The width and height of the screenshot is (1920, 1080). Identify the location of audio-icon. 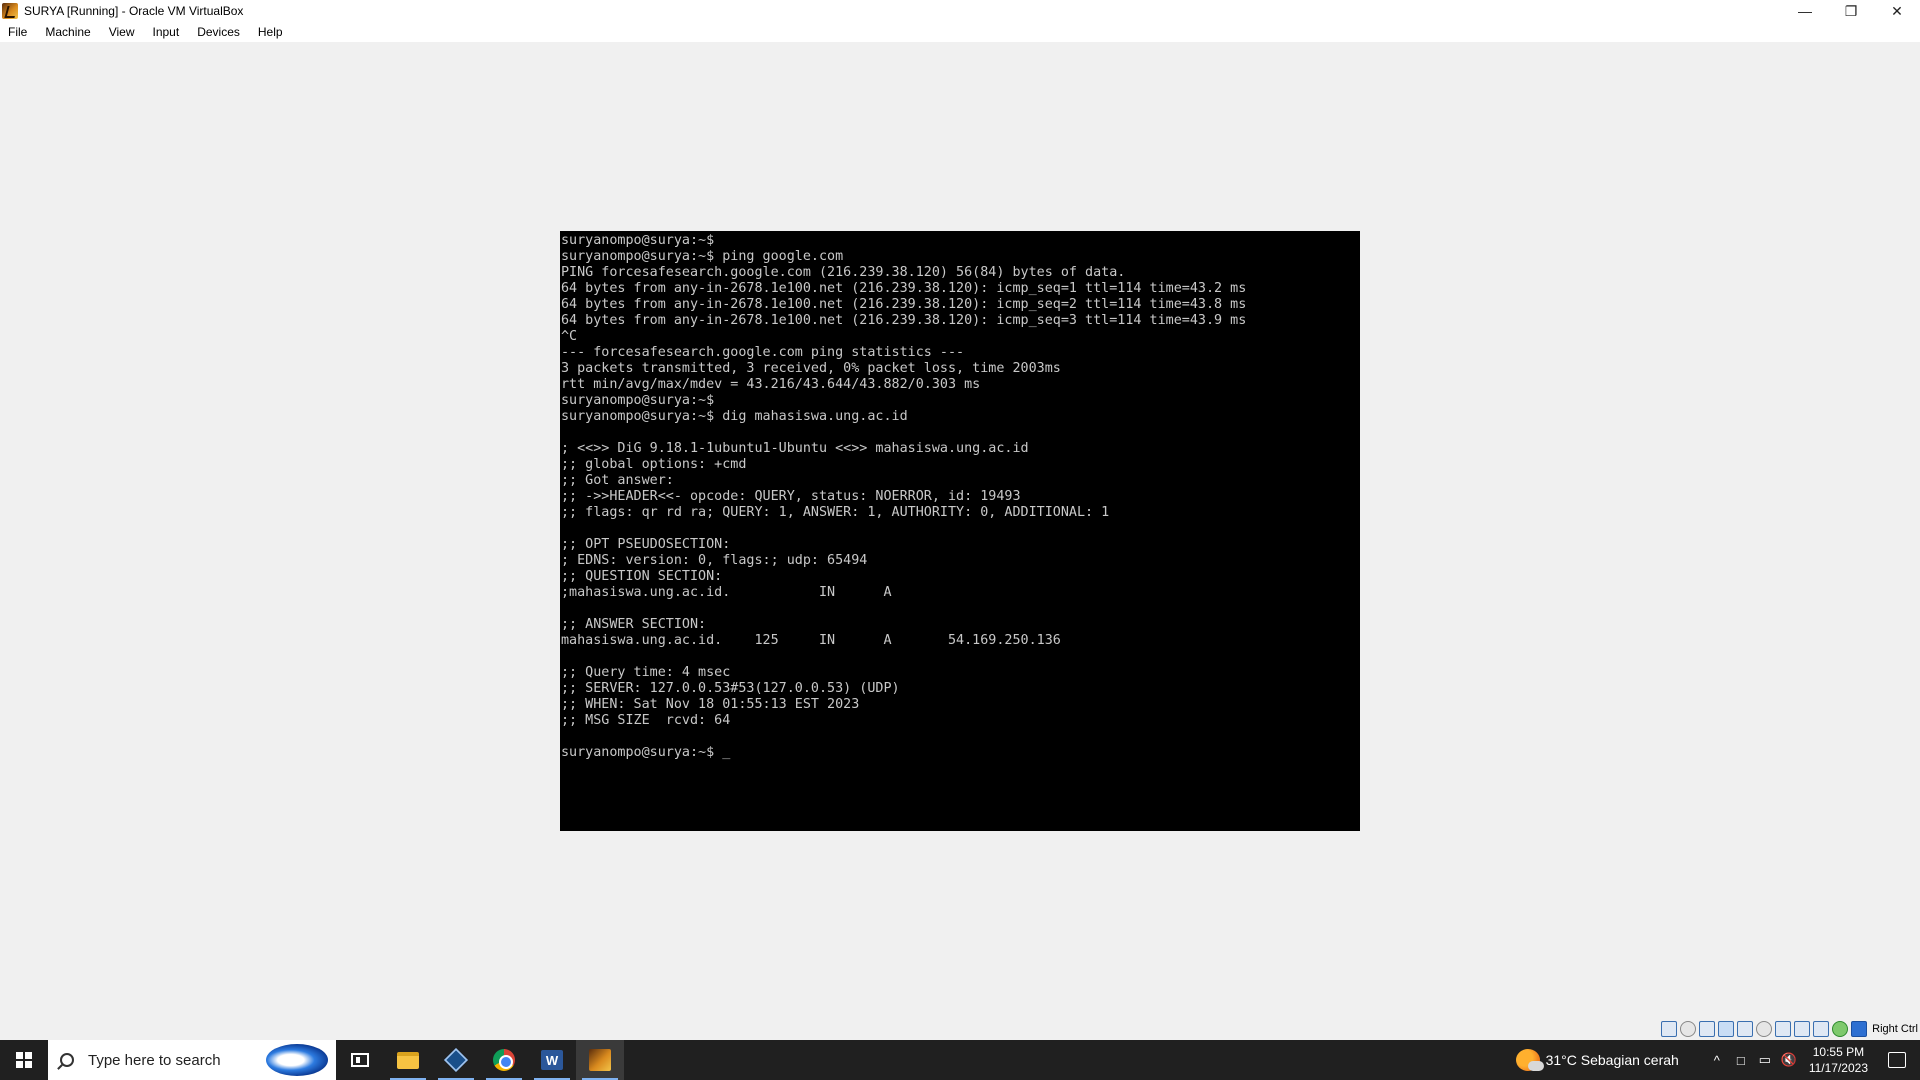
(1707, 1029).